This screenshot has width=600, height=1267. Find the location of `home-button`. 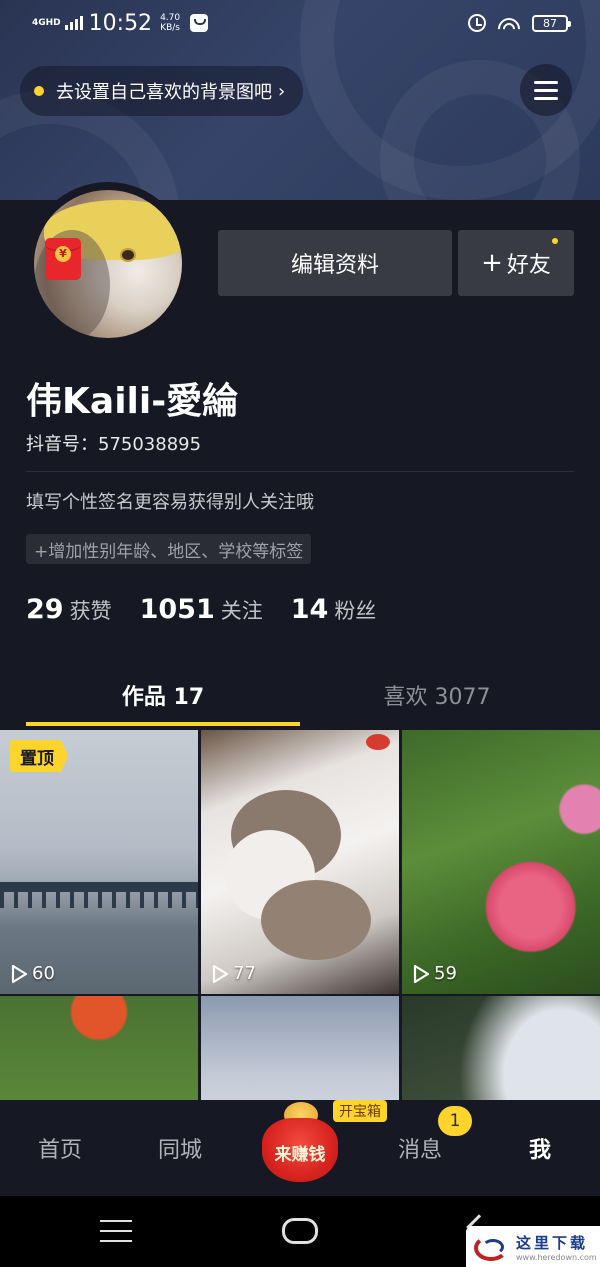

home-button is located at coordinates (300, 1231).